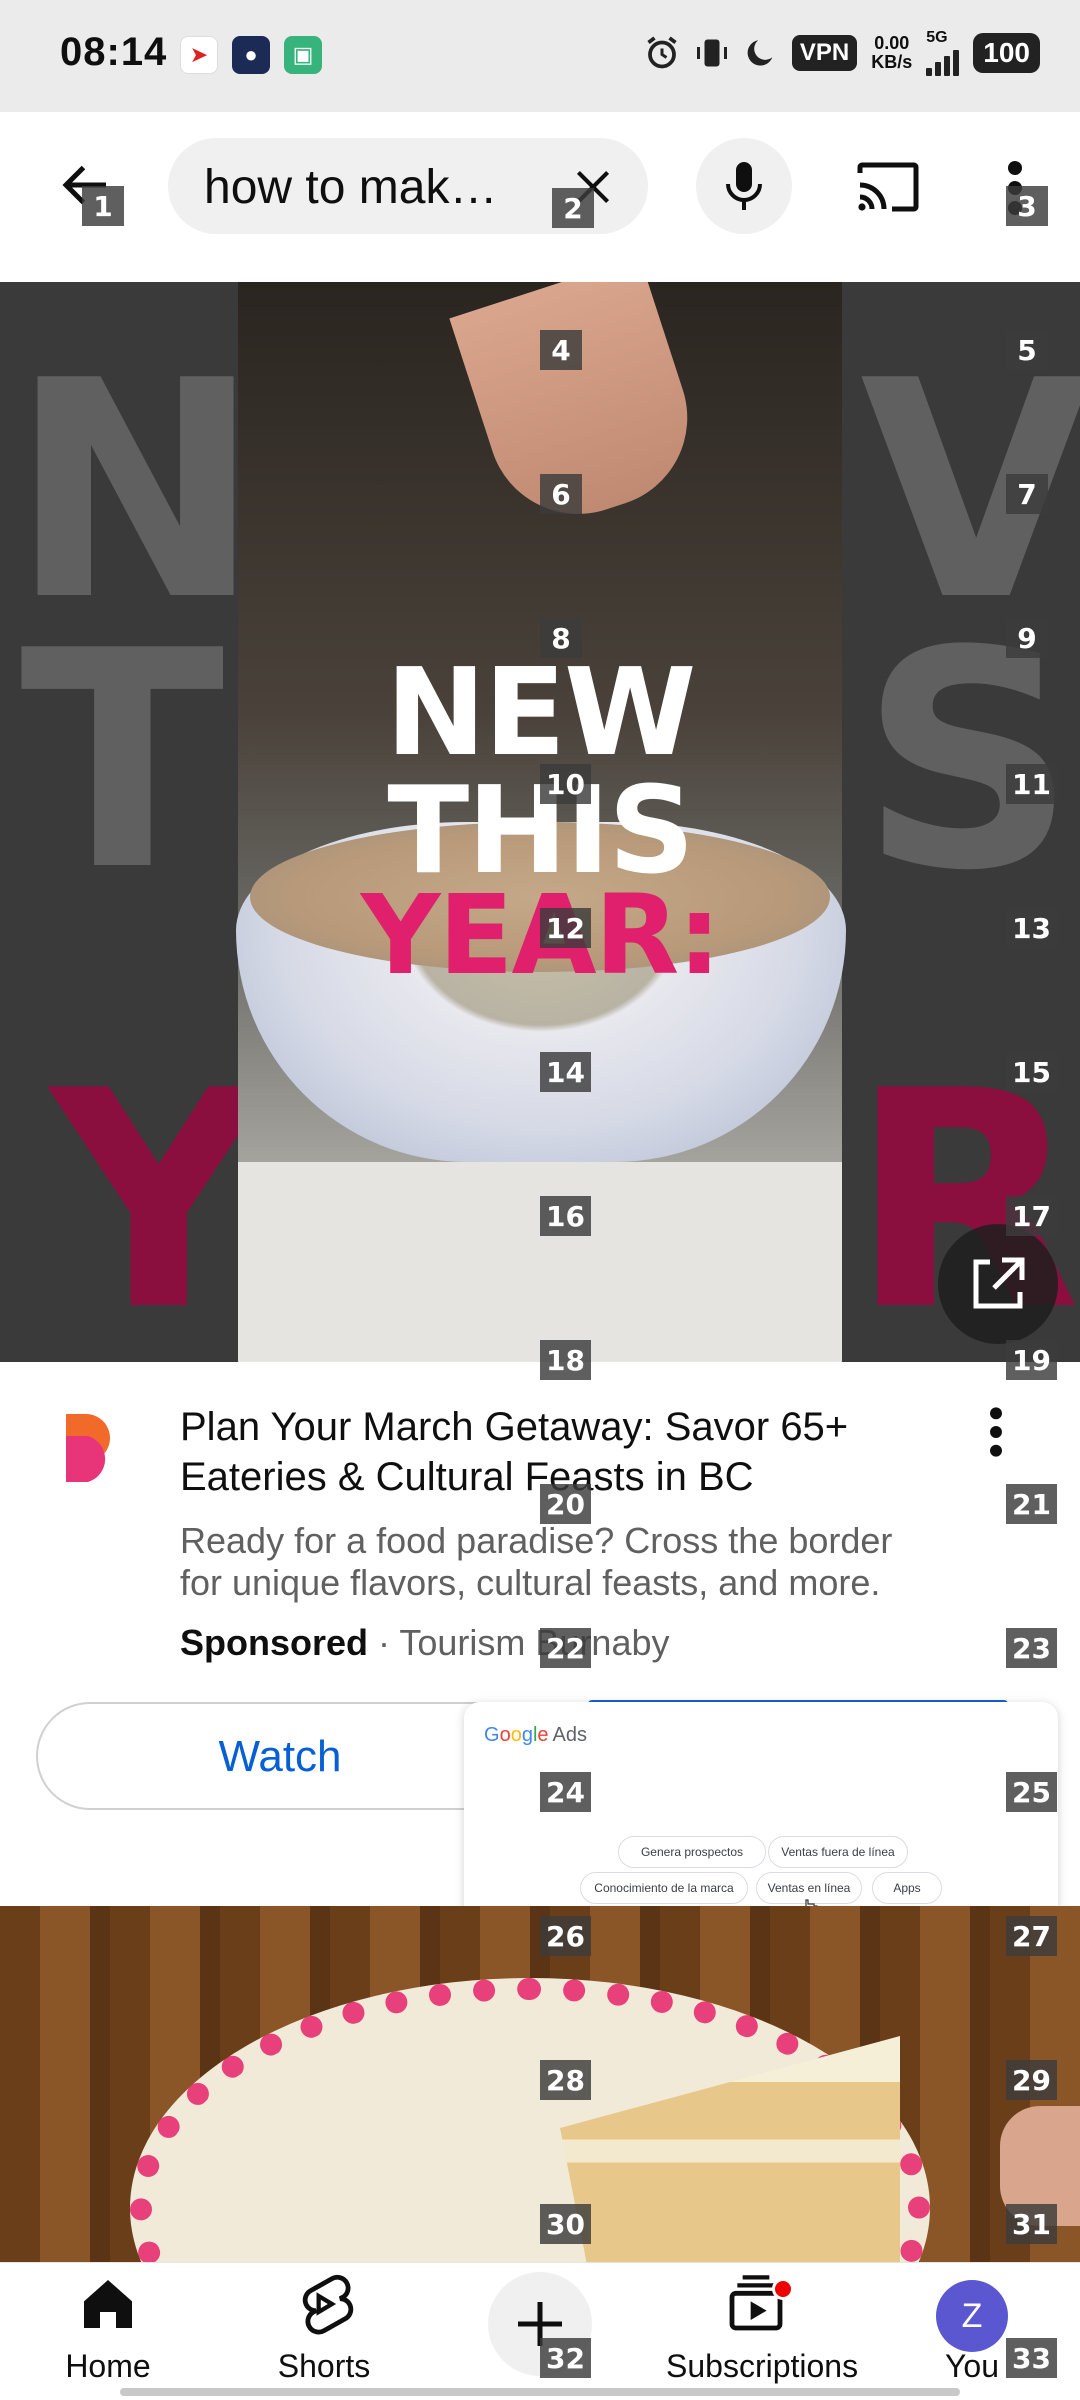 This screenshot has height=2400, width=1080. What do you see at coordinates (1027, 638) in the screenshot?
I see `index-marker: 9` at bounding box center [1027, 638].